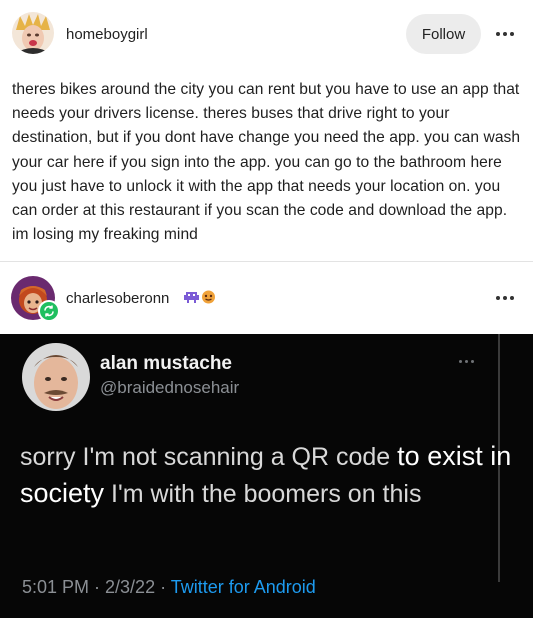 The width and height of the screenshot is (533, 618). What do you see at coordinates (33, 33) in the screenshot?
I see `avatar` at bounding box center [33, 33].